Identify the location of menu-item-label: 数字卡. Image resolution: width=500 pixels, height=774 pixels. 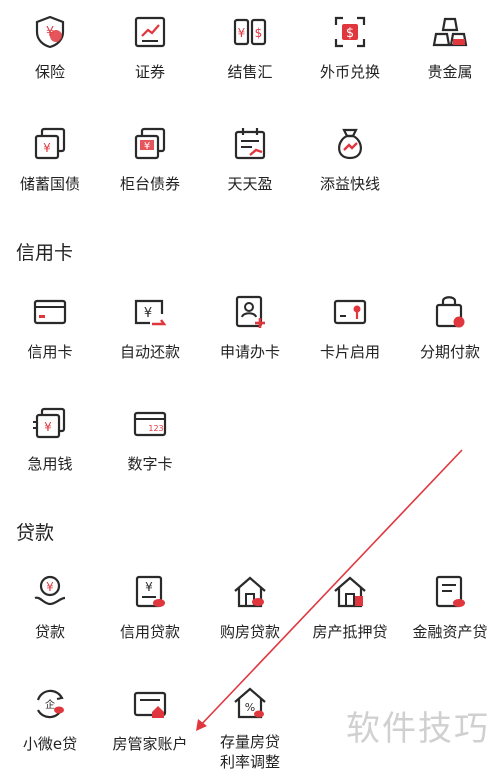
(150, 464).